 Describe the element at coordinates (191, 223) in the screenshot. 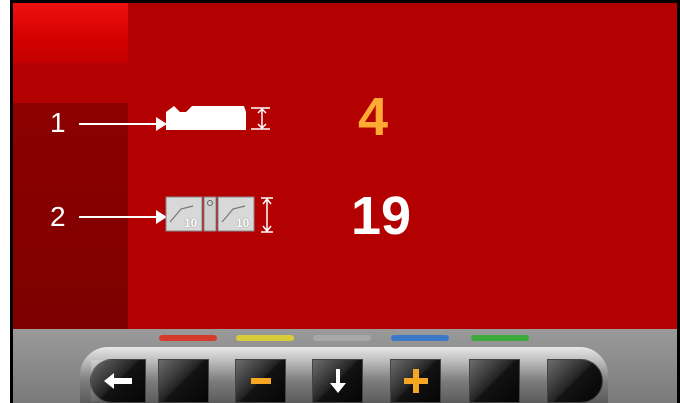

I see `weight-label-1: 10` at that location.